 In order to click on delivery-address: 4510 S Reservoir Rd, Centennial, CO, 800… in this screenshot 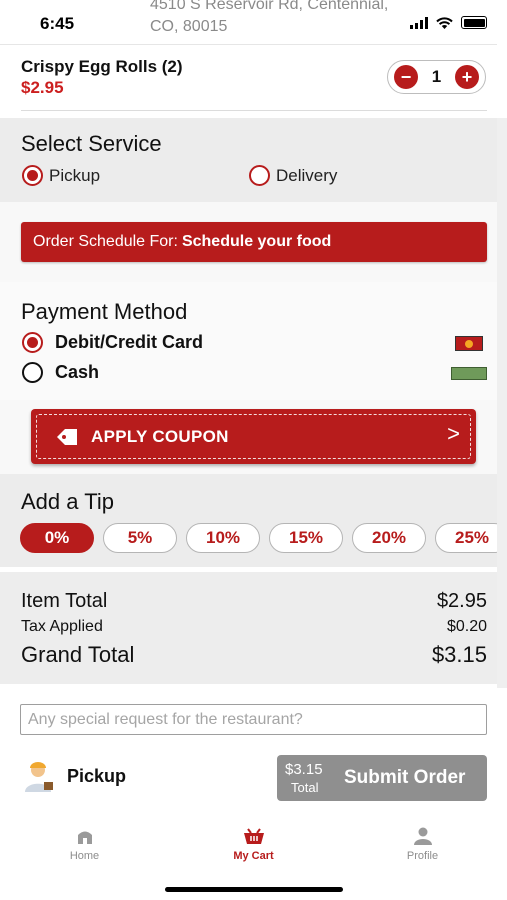, I will do `click(300, 19)`.